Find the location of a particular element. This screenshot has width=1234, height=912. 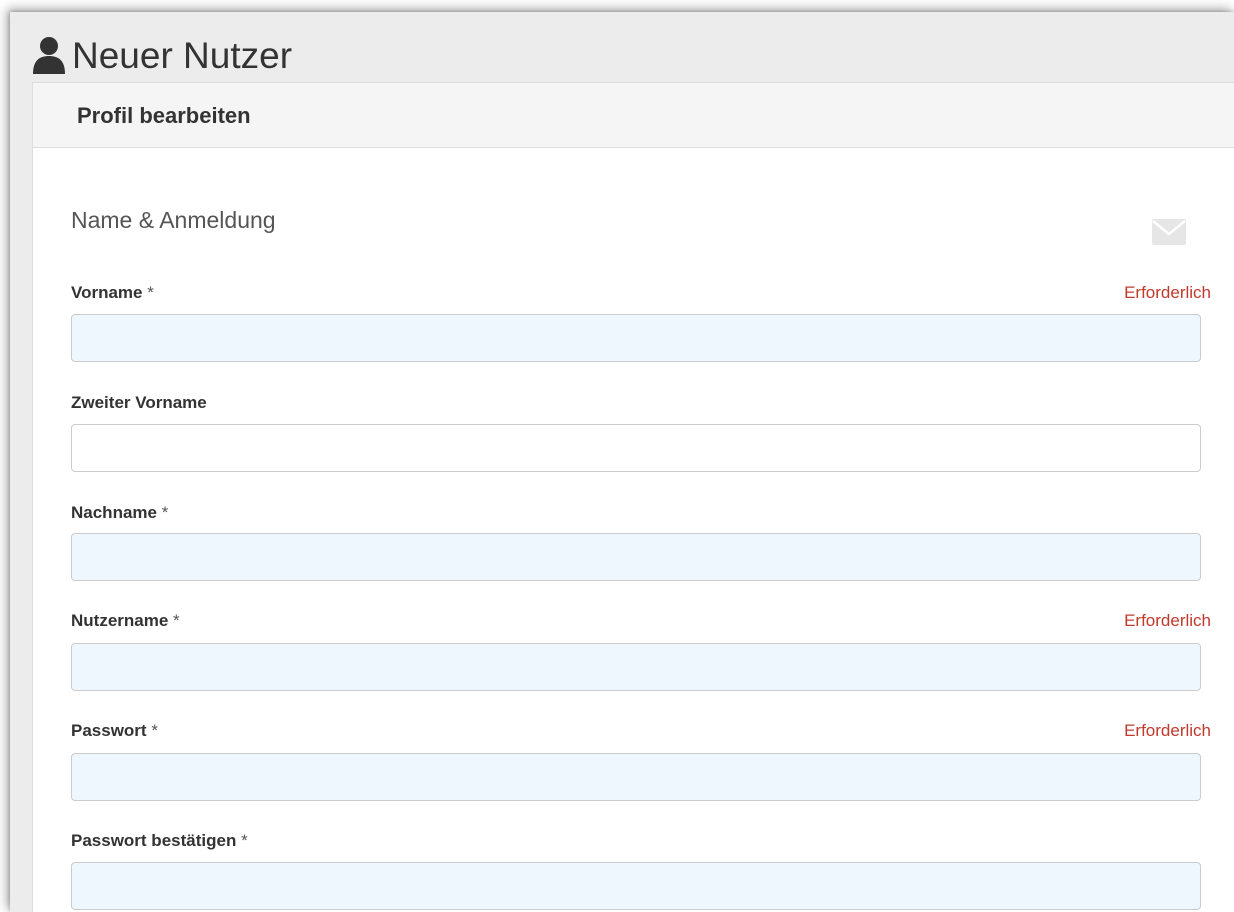

firstname-label: Vorname * is located at coordinates (112, 293).